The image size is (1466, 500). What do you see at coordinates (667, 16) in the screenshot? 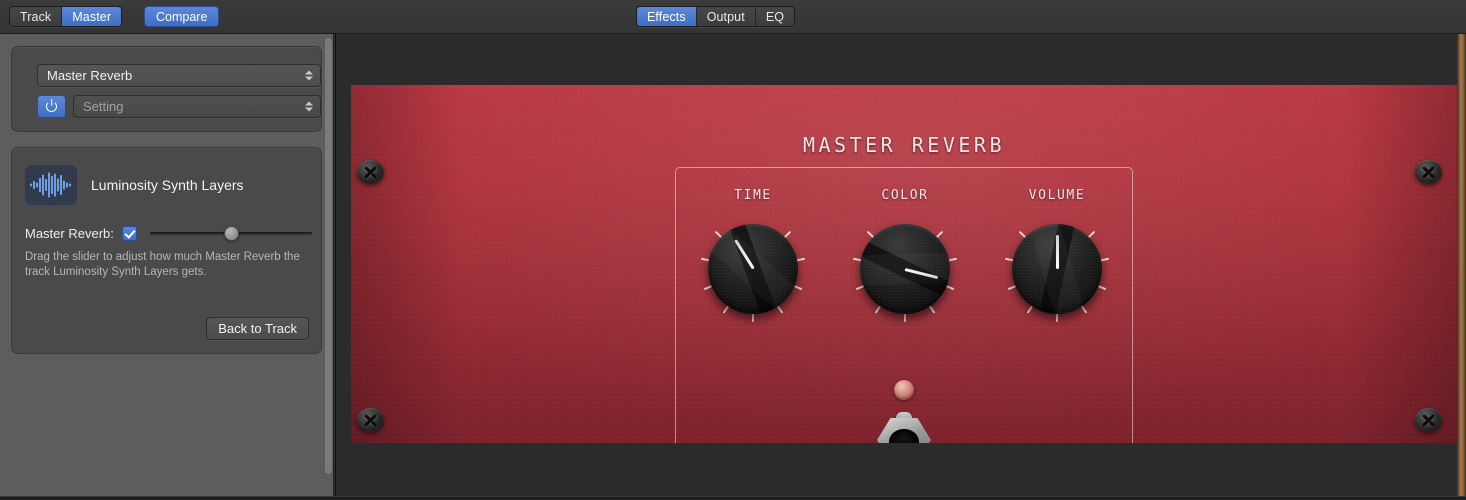
I see `tab-effects: Effects` at bounding box center [667, 16].